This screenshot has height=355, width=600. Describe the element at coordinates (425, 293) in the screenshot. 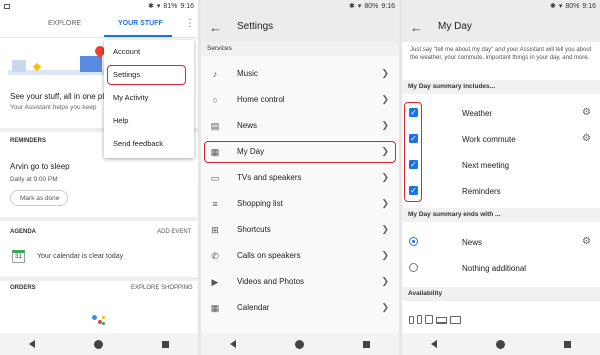

I see `availability-label: Availability` at that location.